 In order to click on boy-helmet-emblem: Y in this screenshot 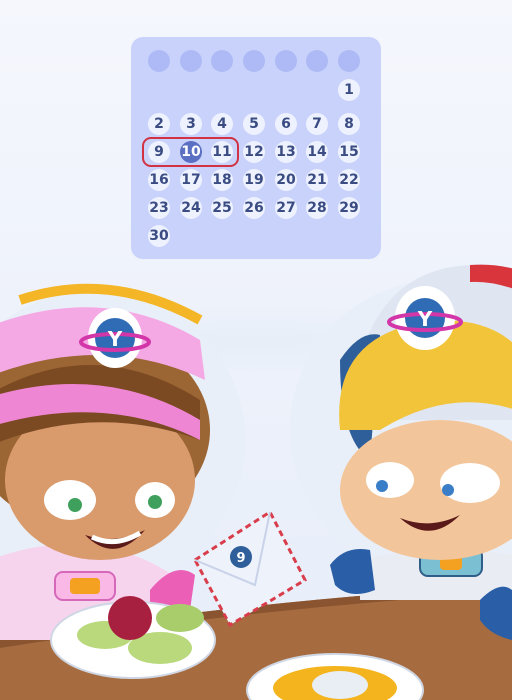, I will do `click(425, 319)`.